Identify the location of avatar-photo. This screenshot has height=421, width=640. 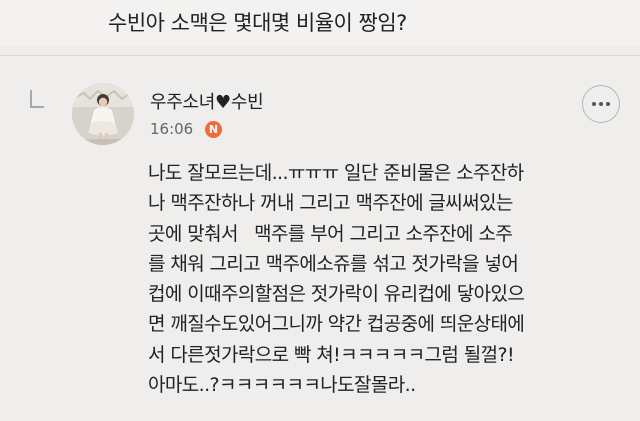
(103, 114).